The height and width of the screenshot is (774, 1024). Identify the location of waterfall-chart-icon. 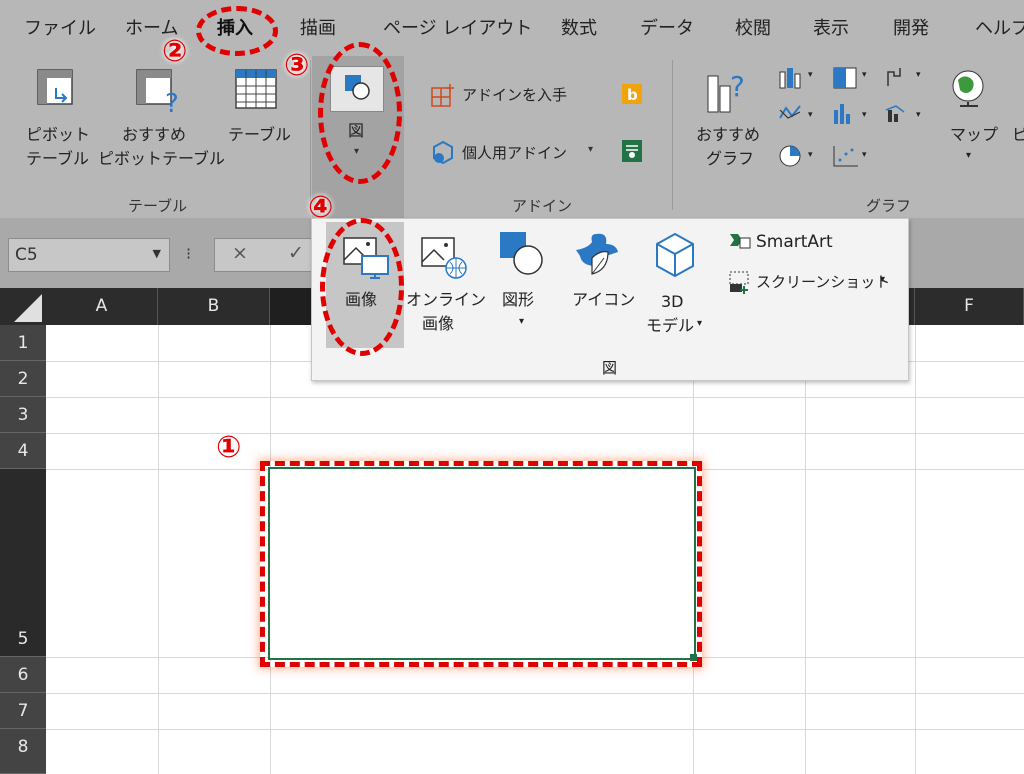
(894, 77).